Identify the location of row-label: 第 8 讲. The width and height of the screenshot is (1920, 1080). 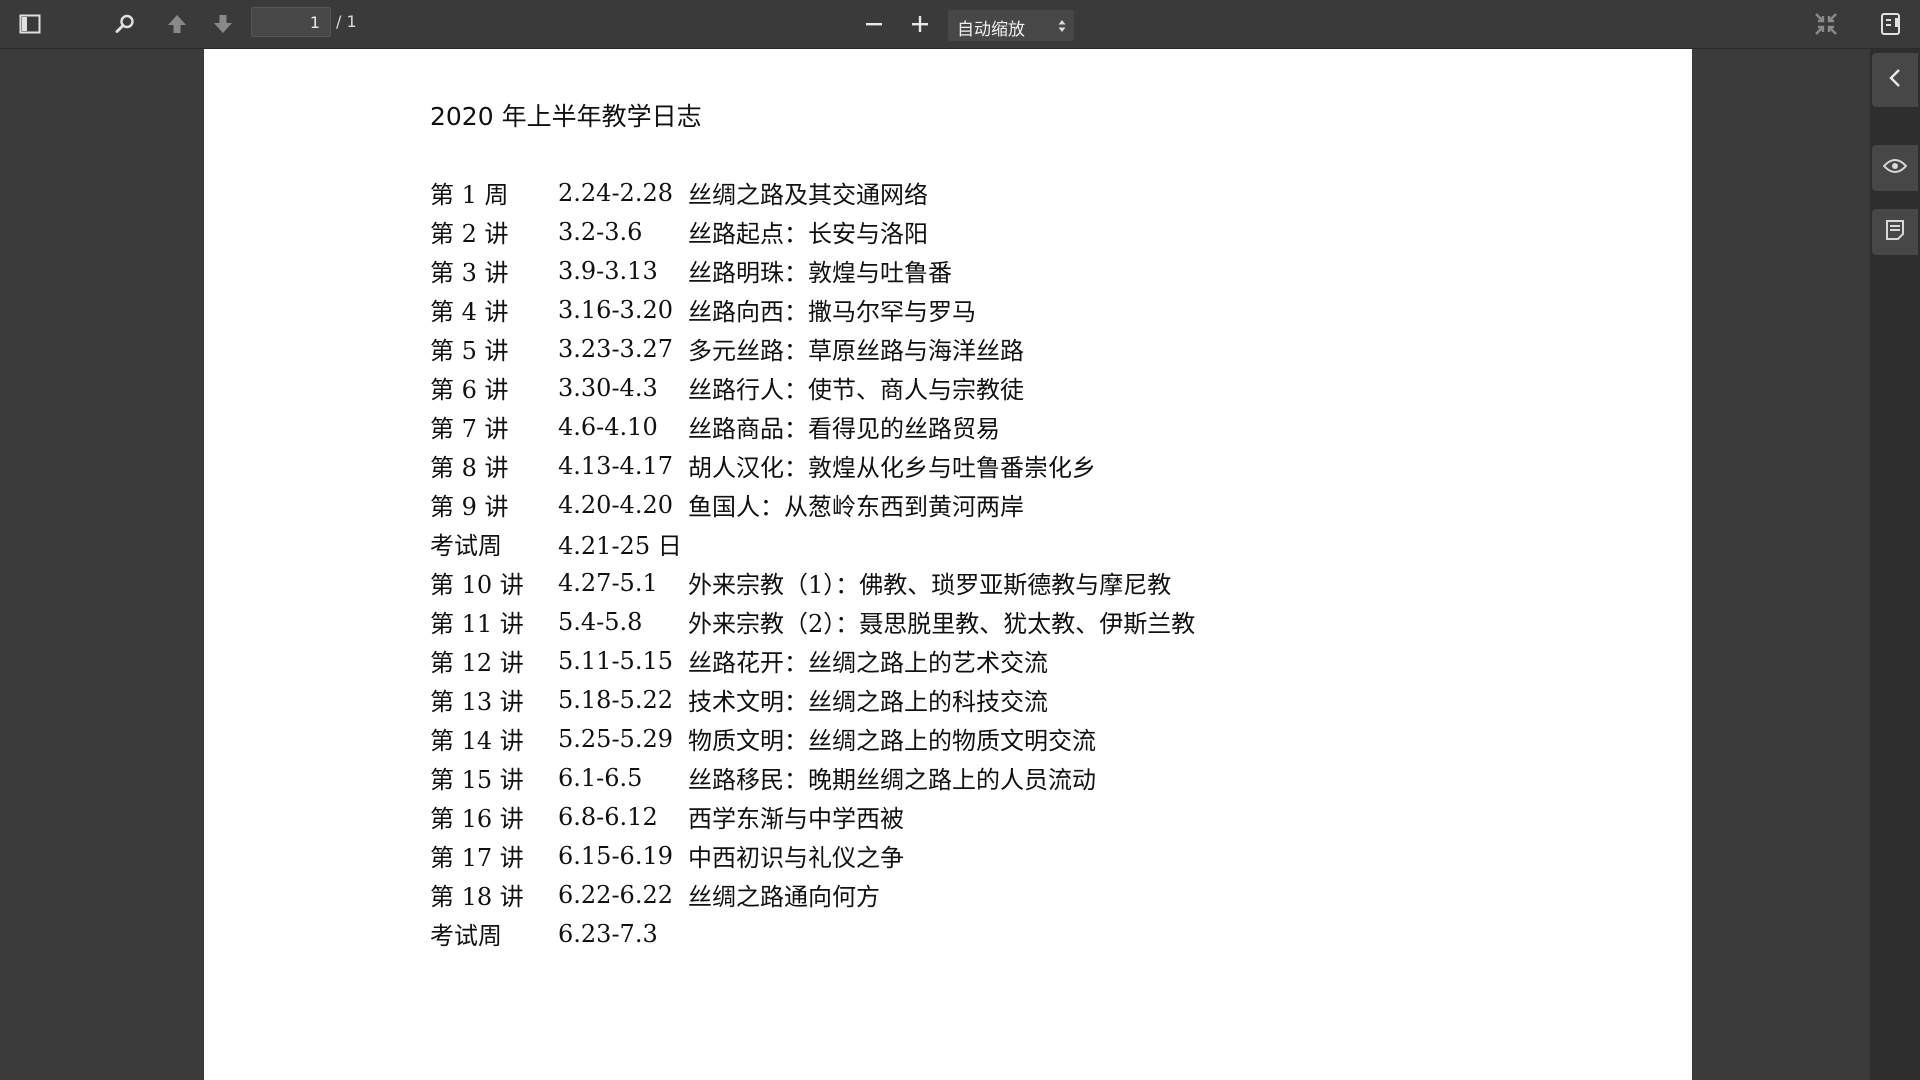
(469, 468).